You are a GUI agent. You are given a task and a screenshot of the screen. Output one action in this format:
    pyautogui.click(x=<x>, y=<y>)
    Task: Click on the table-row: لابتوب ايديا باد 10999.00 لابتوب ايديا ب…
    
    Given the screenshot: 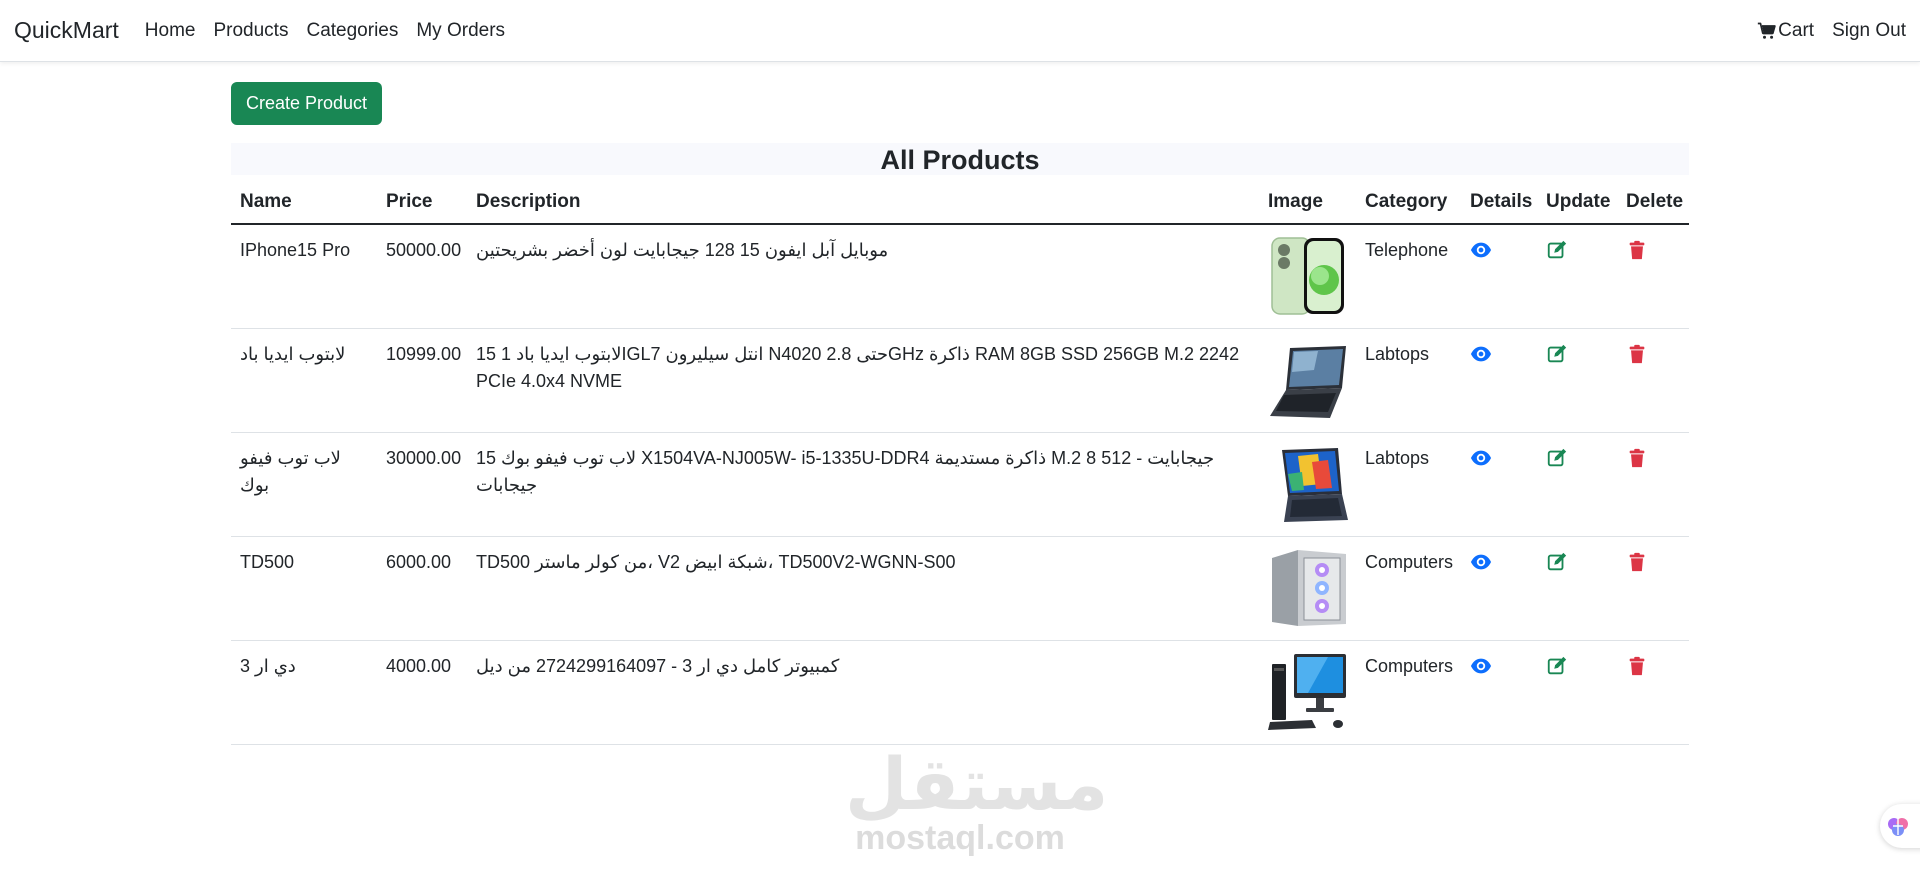 What is the action you would take?
    pyautogui.click(x=960, y=380)
    